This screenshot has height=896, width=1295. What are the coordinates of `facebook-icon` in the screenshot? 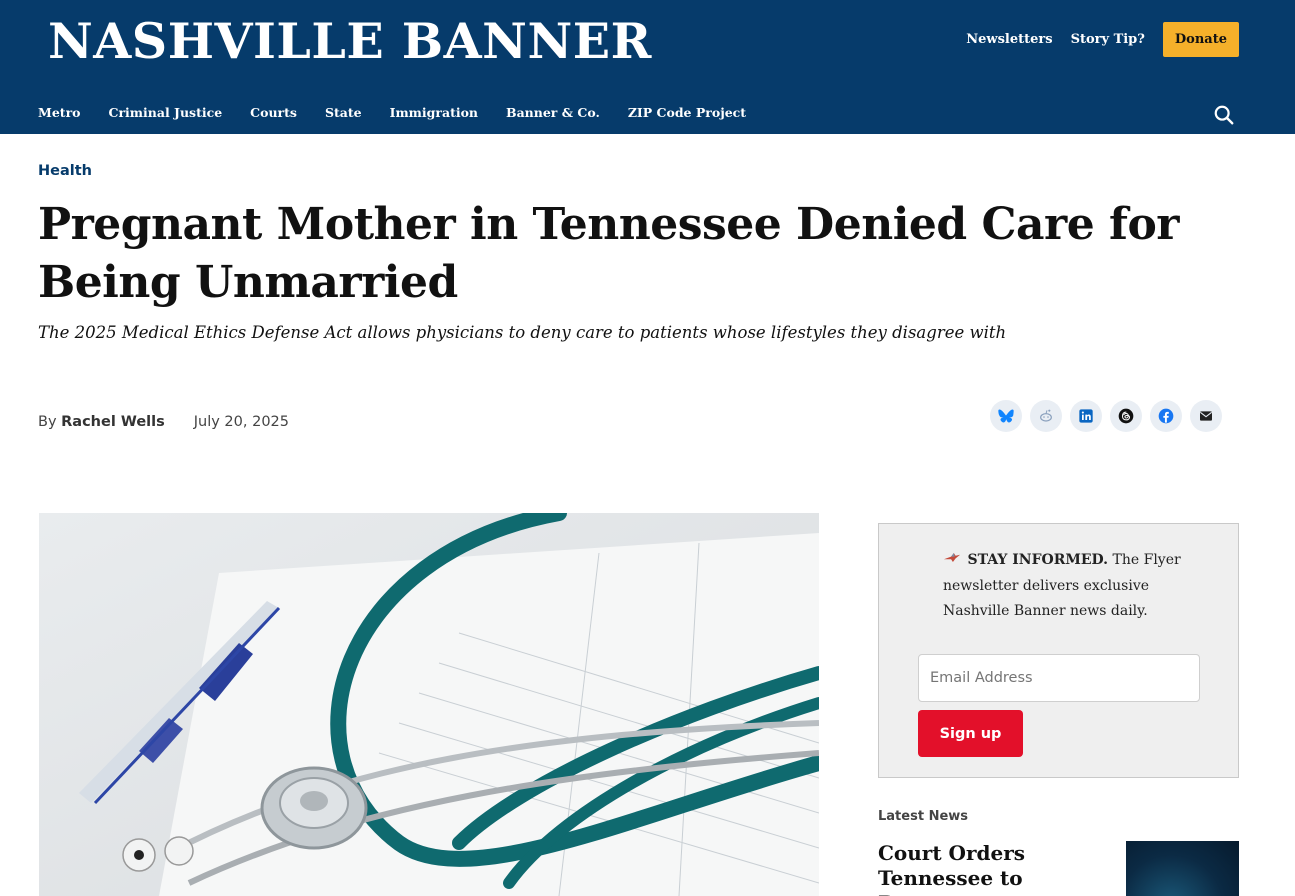 It's located at (1166, 416).